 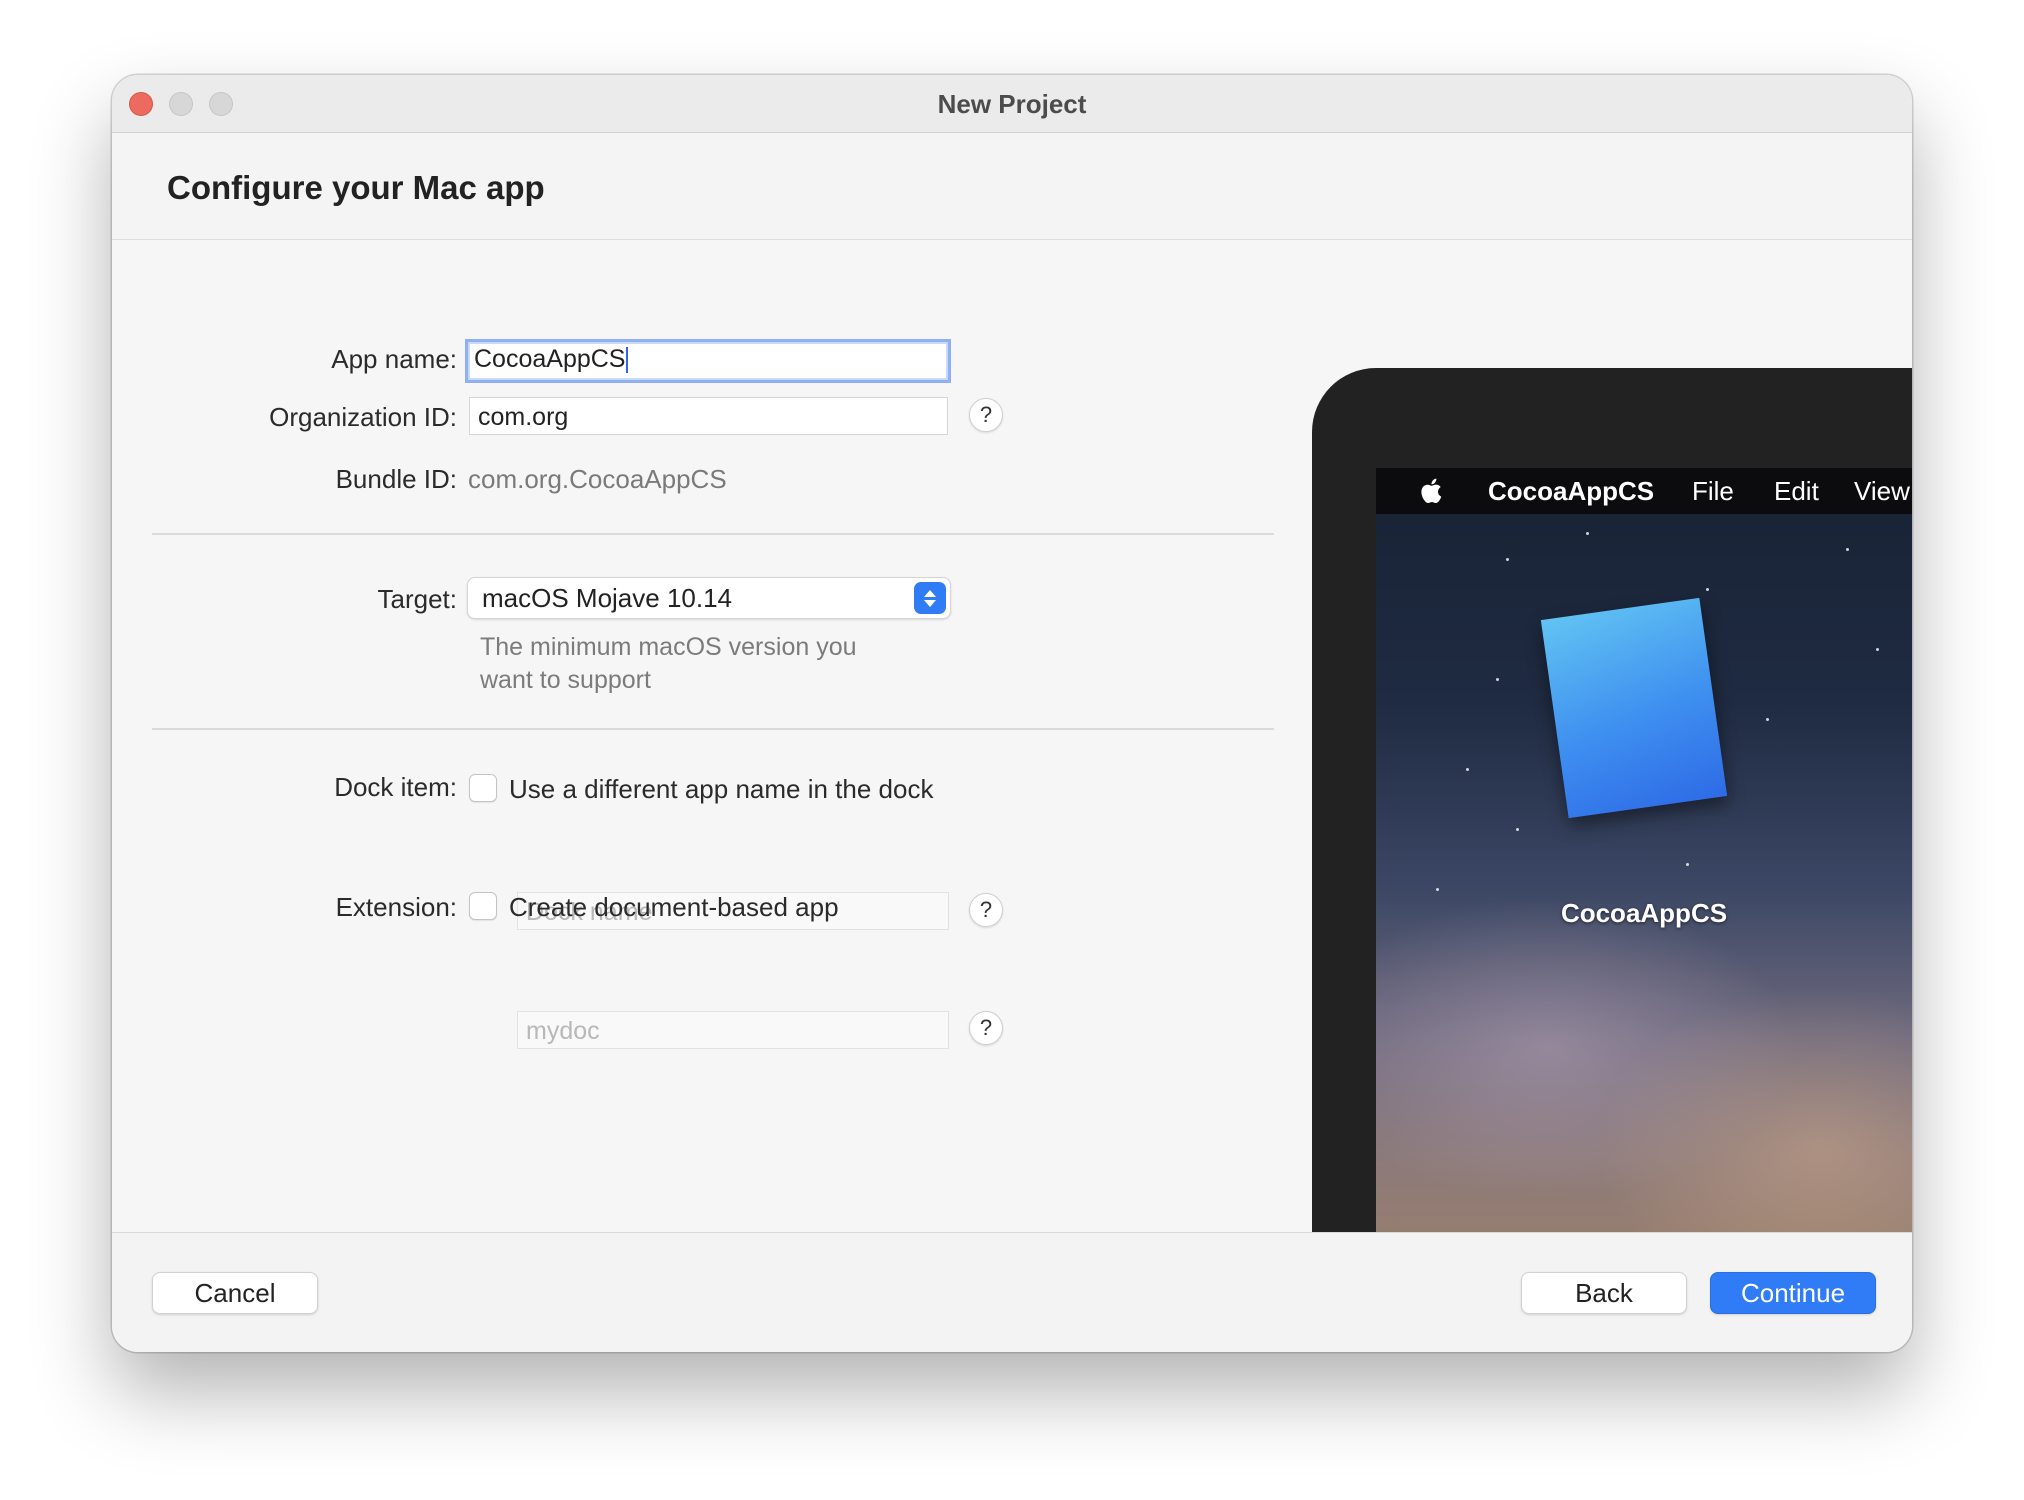 What do you see at coordinates (607, 598) in the screenshot?
I see `target-selected: macOS Mojave 10.14` at bounding box center [607, 598].